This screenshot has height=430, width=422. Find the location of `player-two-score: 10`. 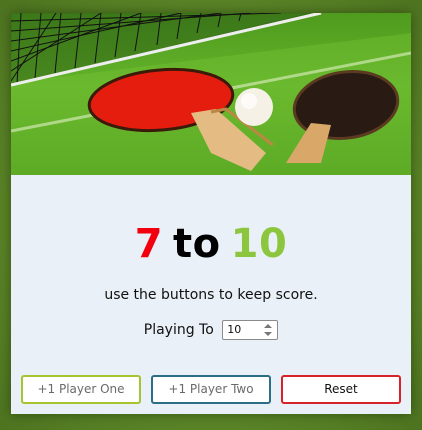

player-two-score: 10 is located at coordinates (259, 244).